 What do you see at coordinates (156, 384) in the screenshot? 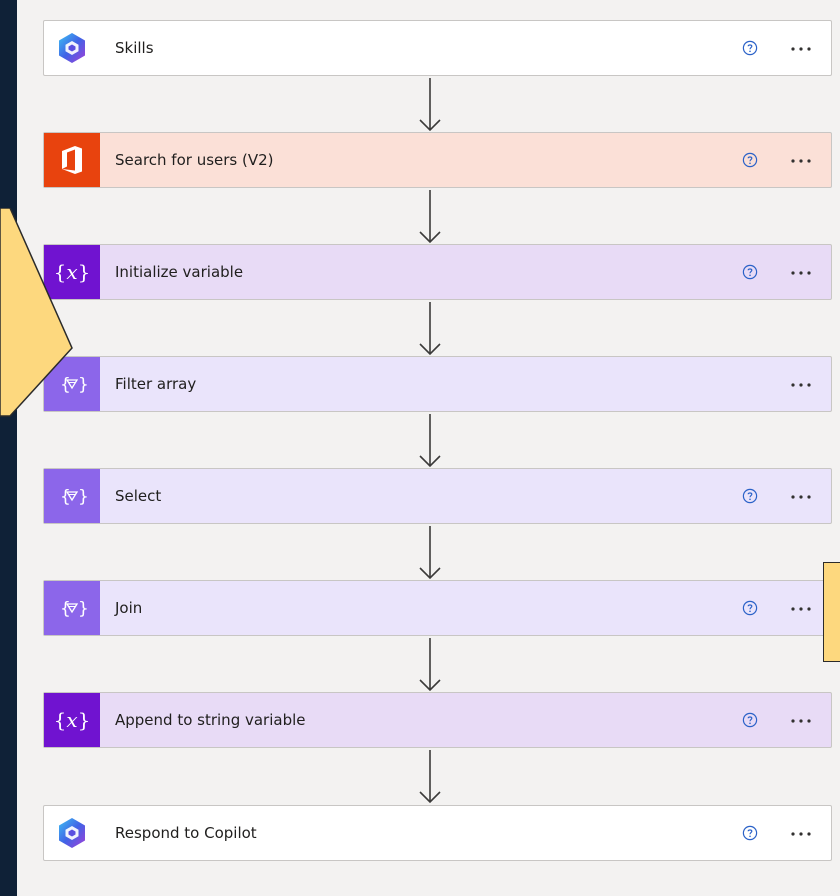
I see `step-label: Filter array` at bounding box center [156, 384].